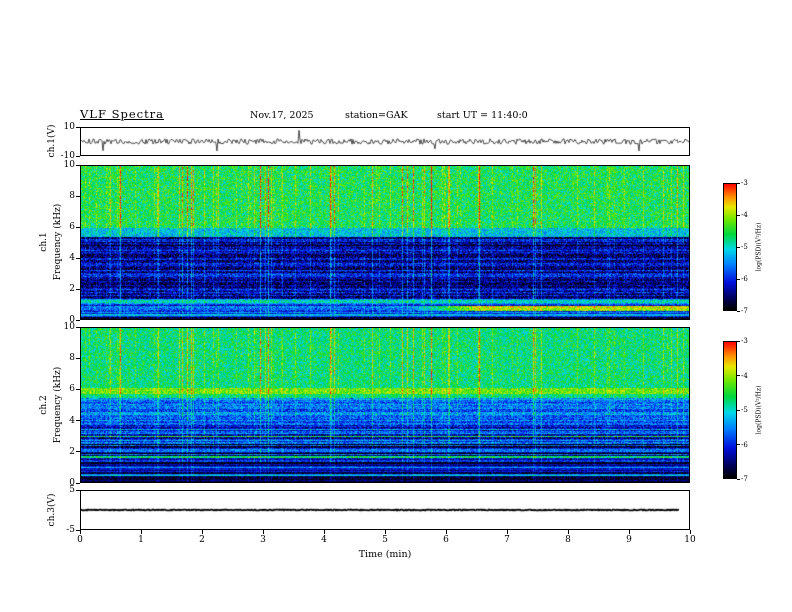 Image resolution: width=792 pixels, height=612 pixels. I want to click on x-axis-tick-label: 7, so click(507, 540).